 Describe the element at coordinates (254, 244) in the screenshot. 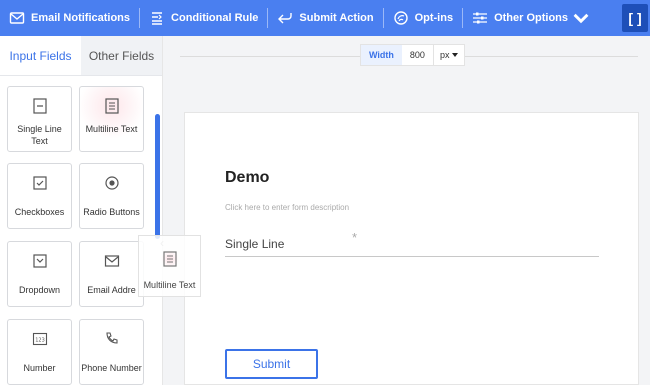

I see `single-line-field-label: Single Line` at that location.